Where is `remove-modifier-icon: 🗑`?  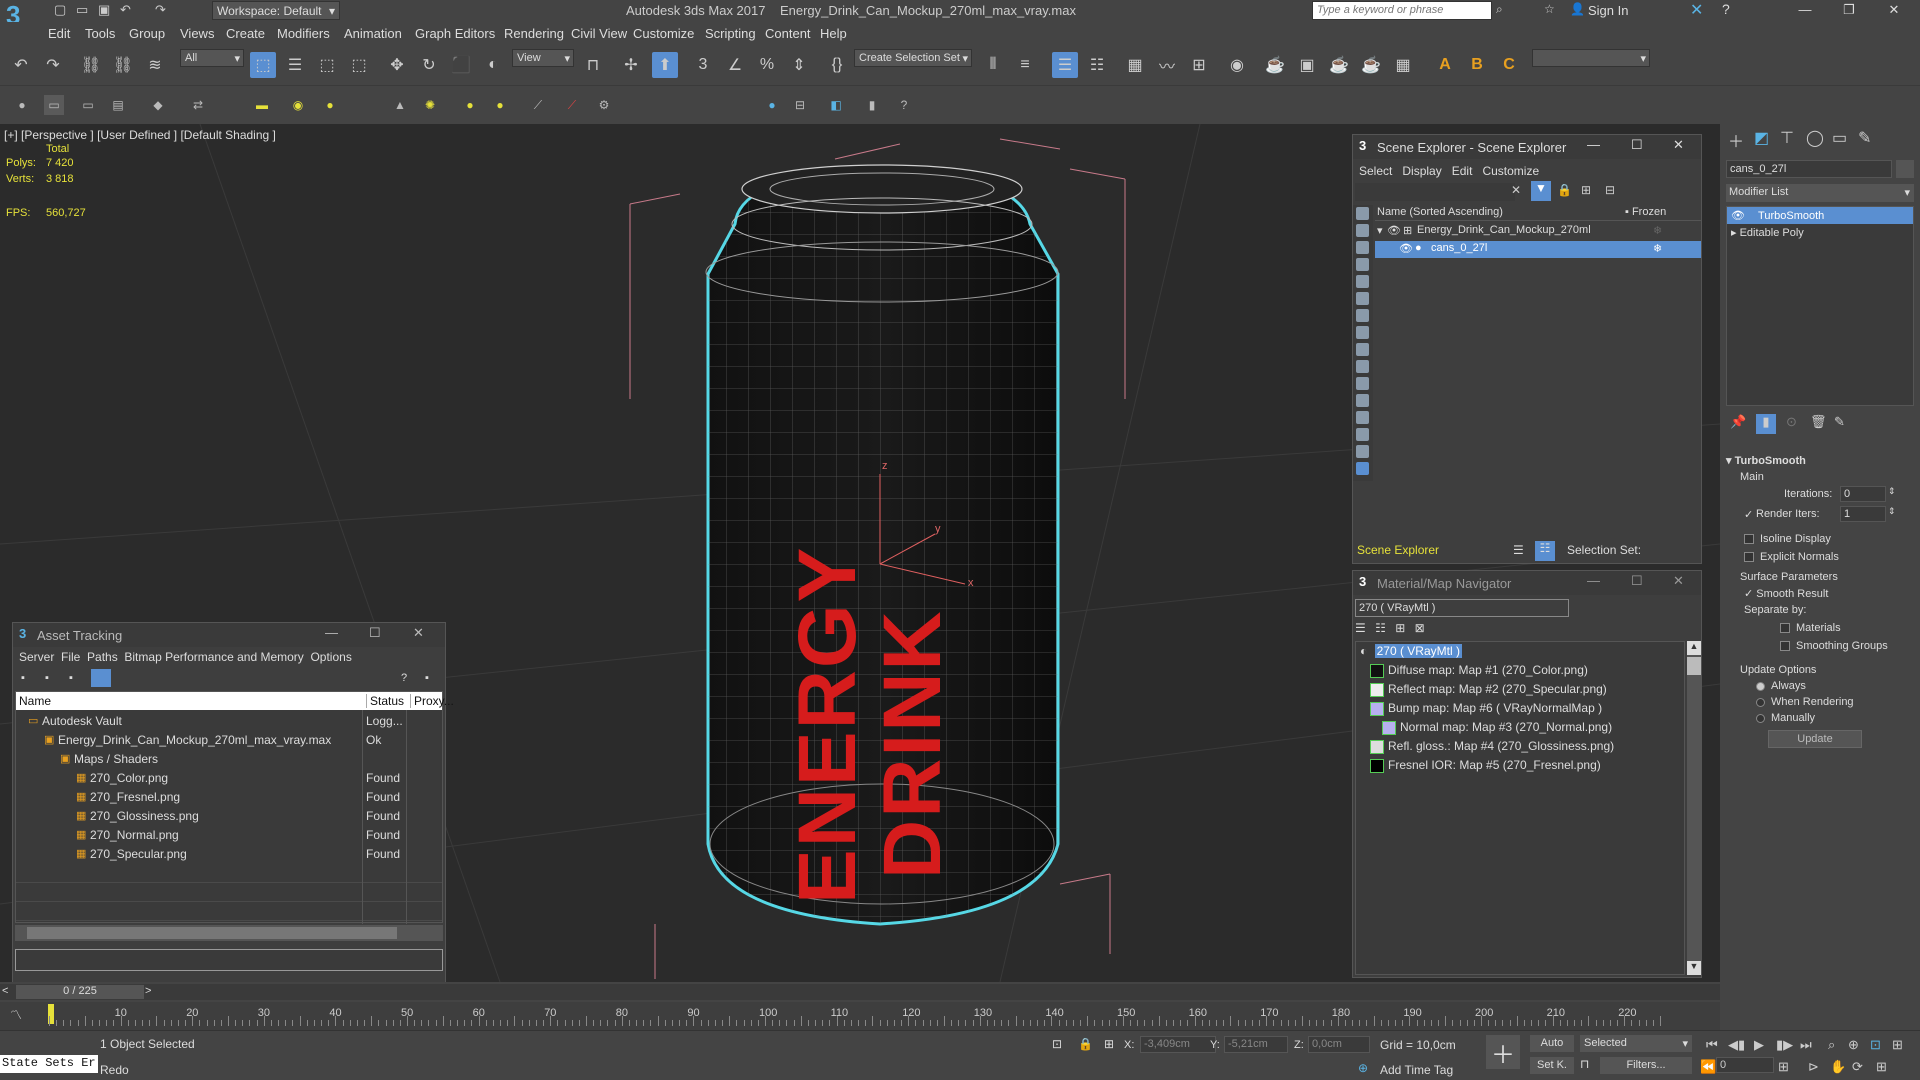
remove-modifier-icon: 🗑 is located at coordinates (1818, 422).